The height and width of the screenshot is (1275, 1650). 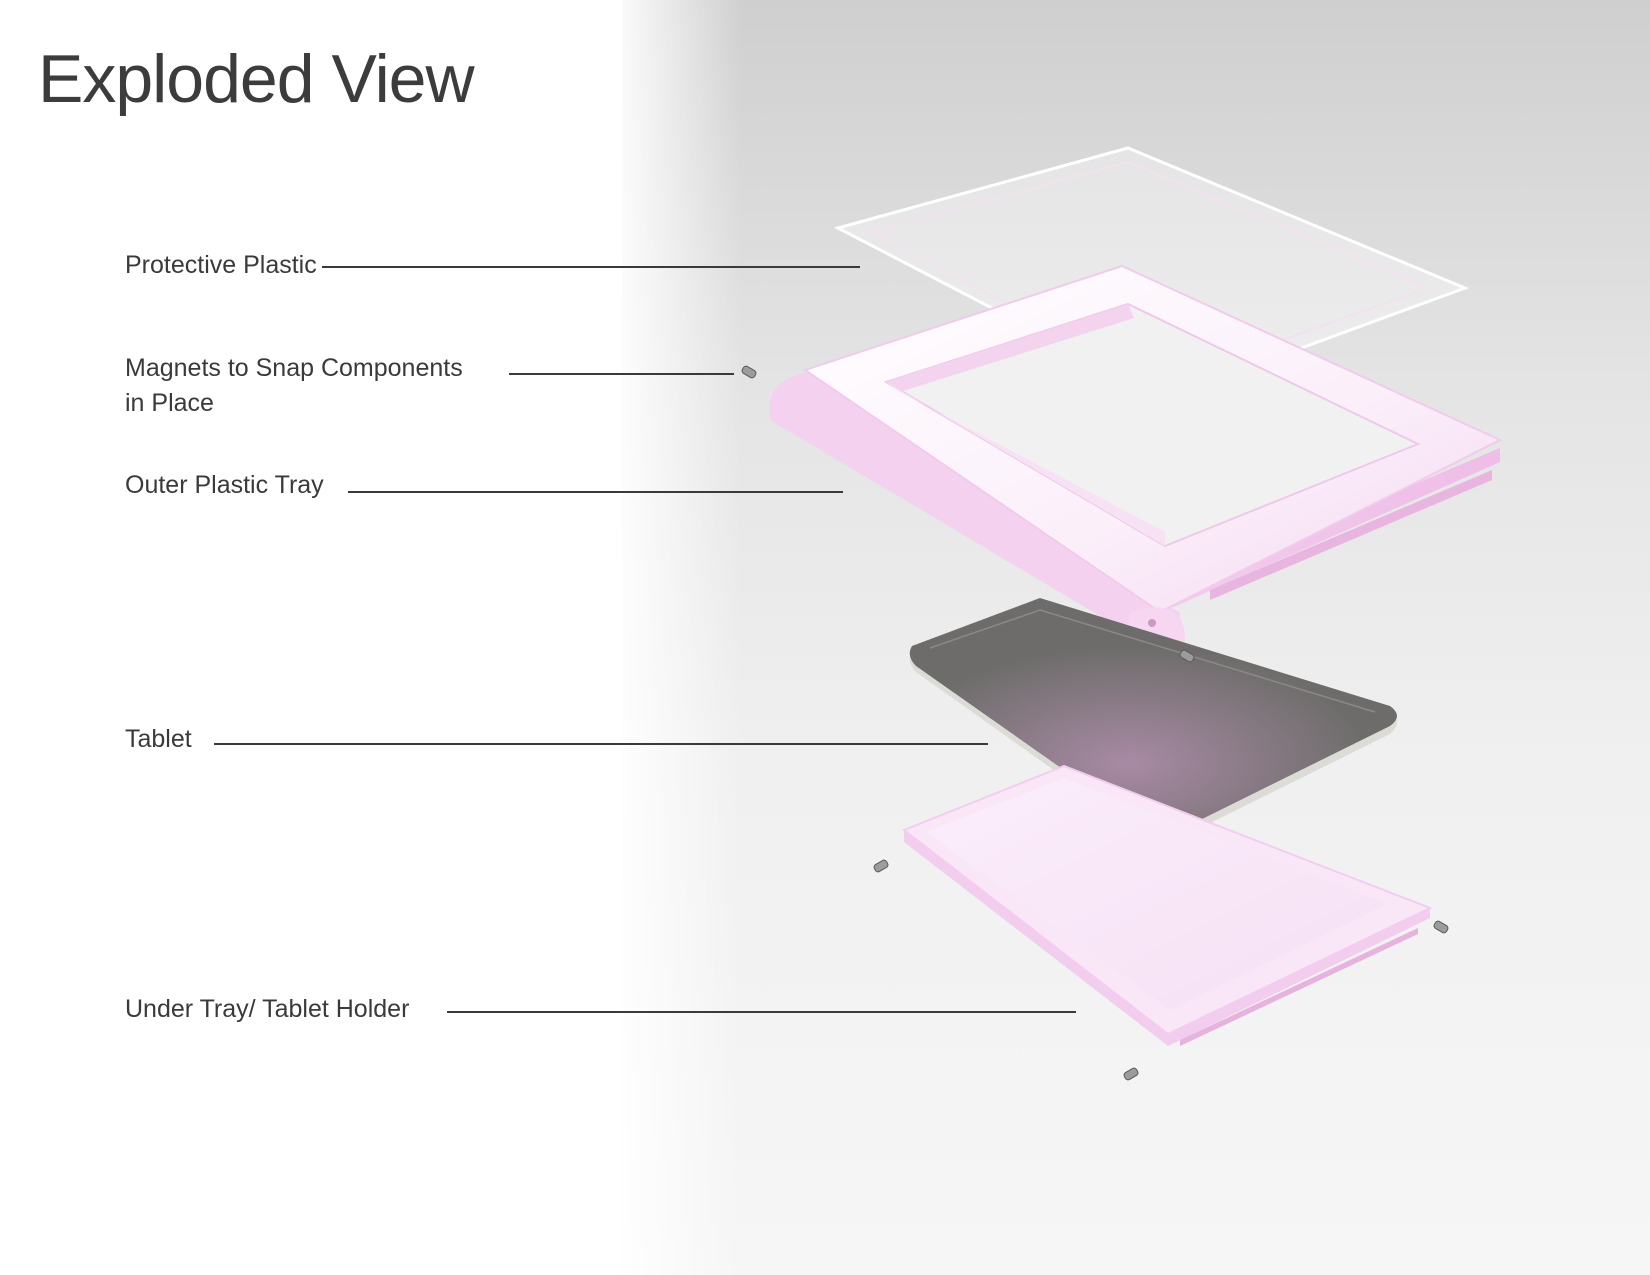 I want to click on leader-line-outer-plastic-tray, so click(x=595, y=492).